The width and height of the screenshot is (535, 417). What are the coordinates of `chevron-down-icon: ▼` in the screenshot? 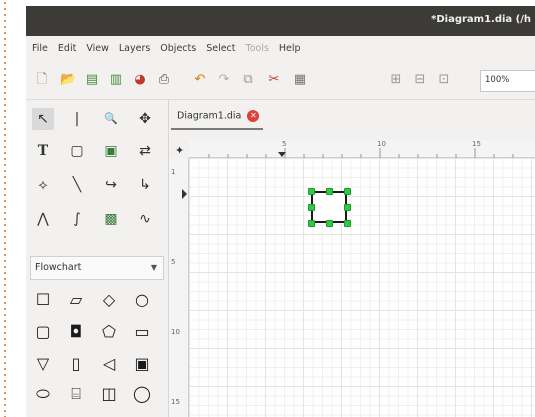 It's located at (153, 267).